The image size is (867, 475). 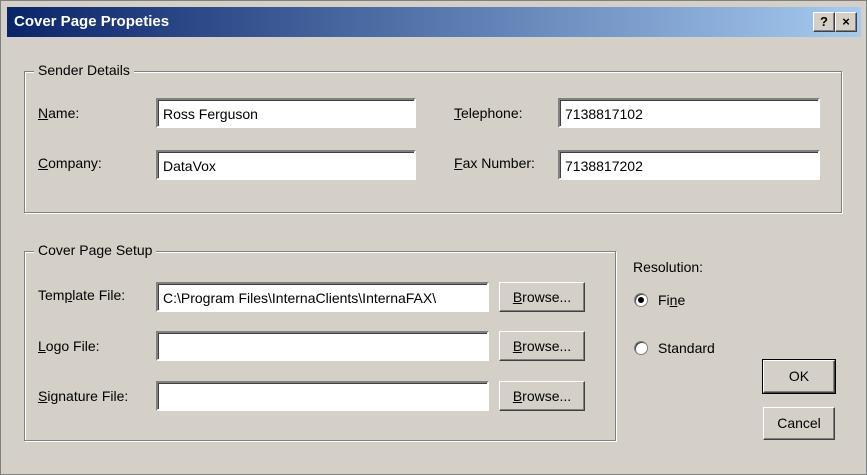 I want to click on ok-button: OK, so click(x=799, y=376).